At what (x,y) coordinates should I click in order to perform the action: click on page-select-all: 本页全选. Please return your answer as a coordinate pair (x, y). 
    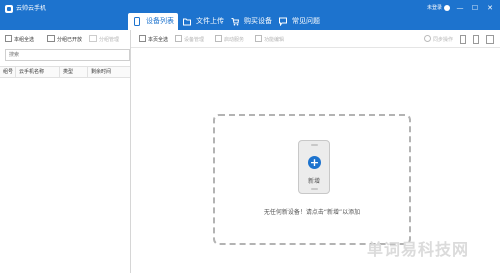
    Looking at the image, I should click on (153, 39).